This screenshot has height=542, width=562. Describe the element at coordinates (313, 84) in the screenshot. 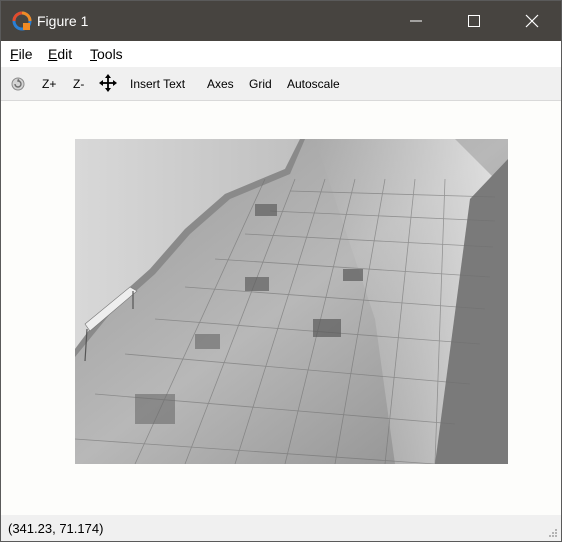

I see `autoscale-button: Autoscale` at that location.